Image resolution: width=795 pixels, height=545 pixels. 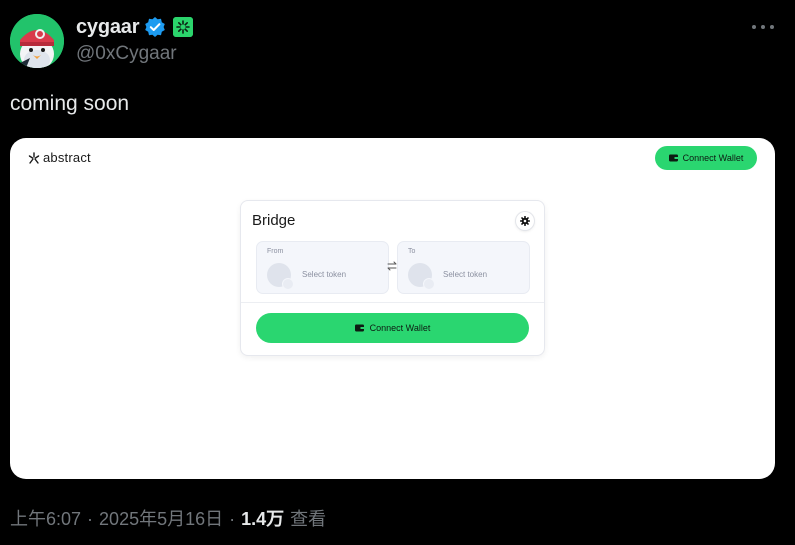 I want to click on author-display-name: cygaar, so click(x=107, y=27).